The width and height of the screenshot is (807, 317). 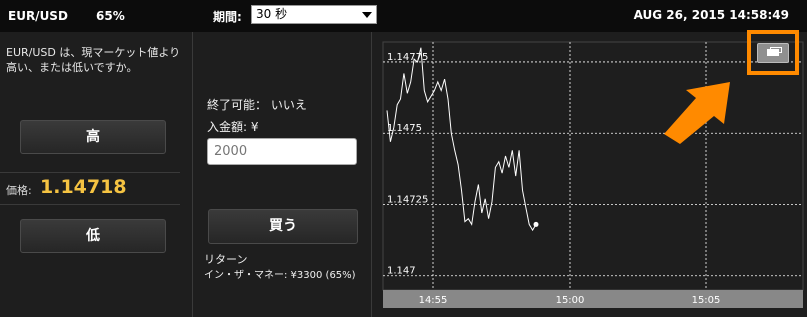 I want to click on period-select-value: 30 秒, so click(x=272, y=14).